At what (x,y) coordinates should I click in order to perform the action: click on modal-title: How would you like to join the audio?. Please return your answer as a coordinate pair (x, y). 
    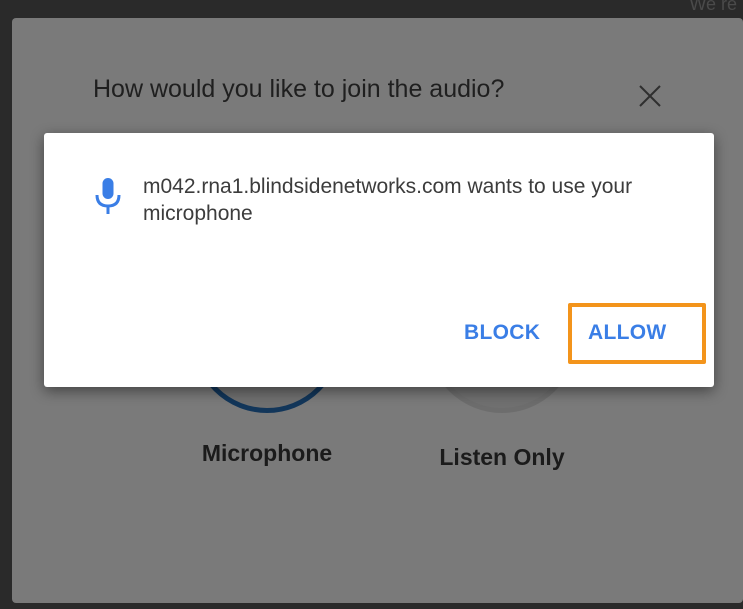
    Looking at the image, I should click on (299, 89).